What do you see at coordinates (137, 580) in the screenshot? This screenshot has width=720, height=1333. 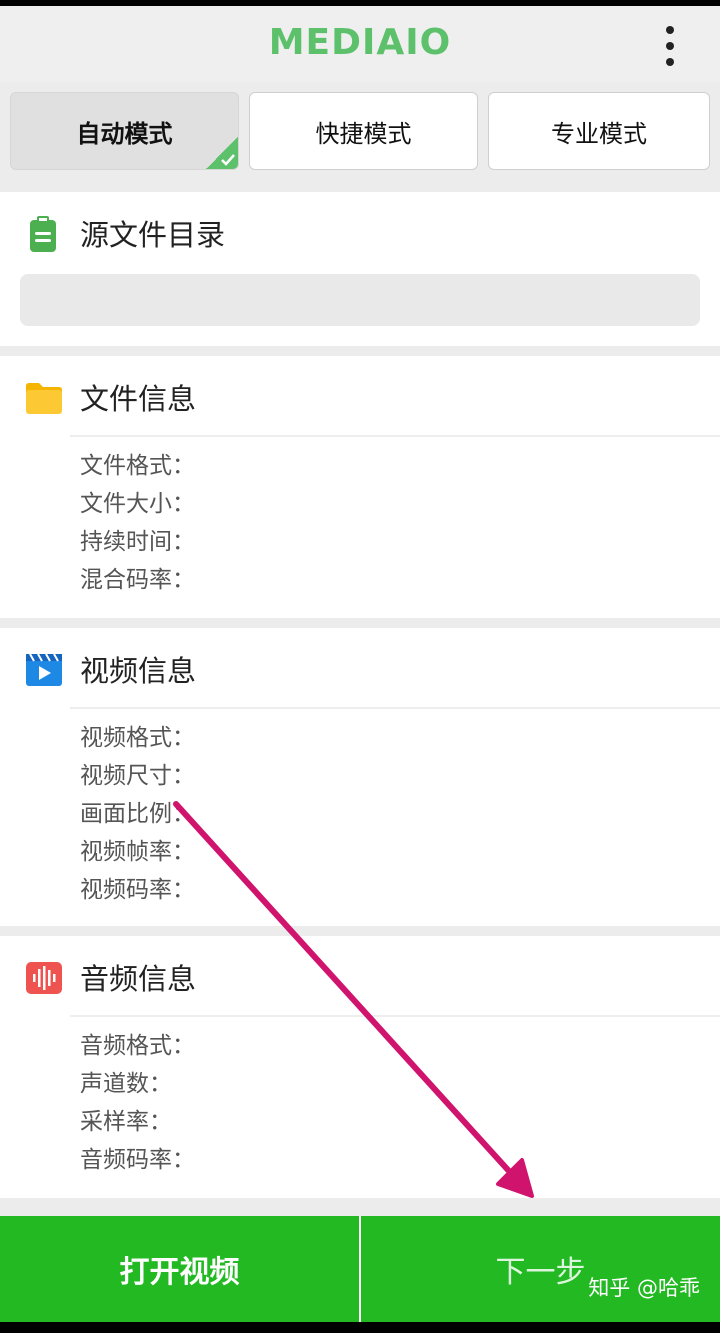 I see `info-label: 混合码率：` at bounding box center [137, 580].